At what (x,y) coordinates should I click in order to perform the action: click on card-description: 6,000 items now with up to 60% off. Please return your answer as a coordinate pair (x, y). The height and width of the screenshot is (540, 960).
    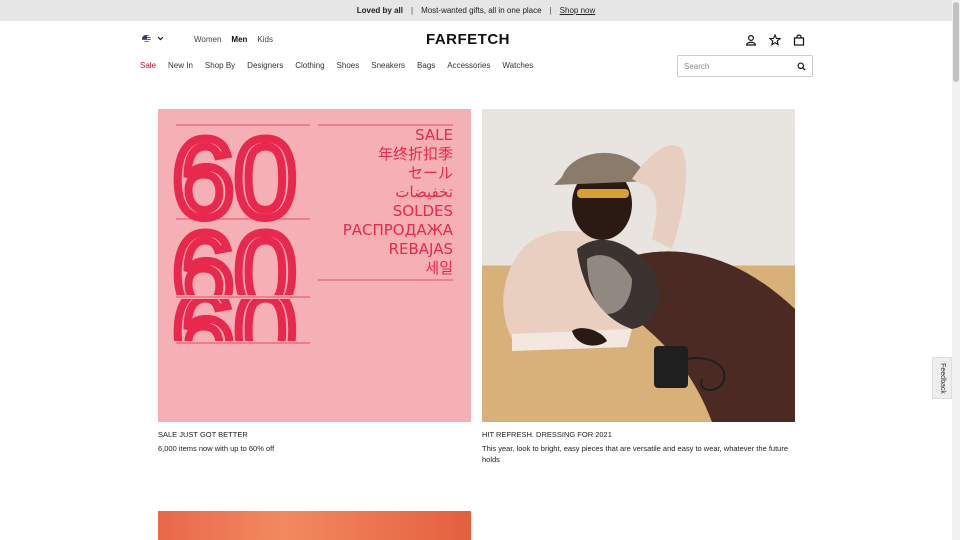
    Looking at the image, I should click on (216, 448).